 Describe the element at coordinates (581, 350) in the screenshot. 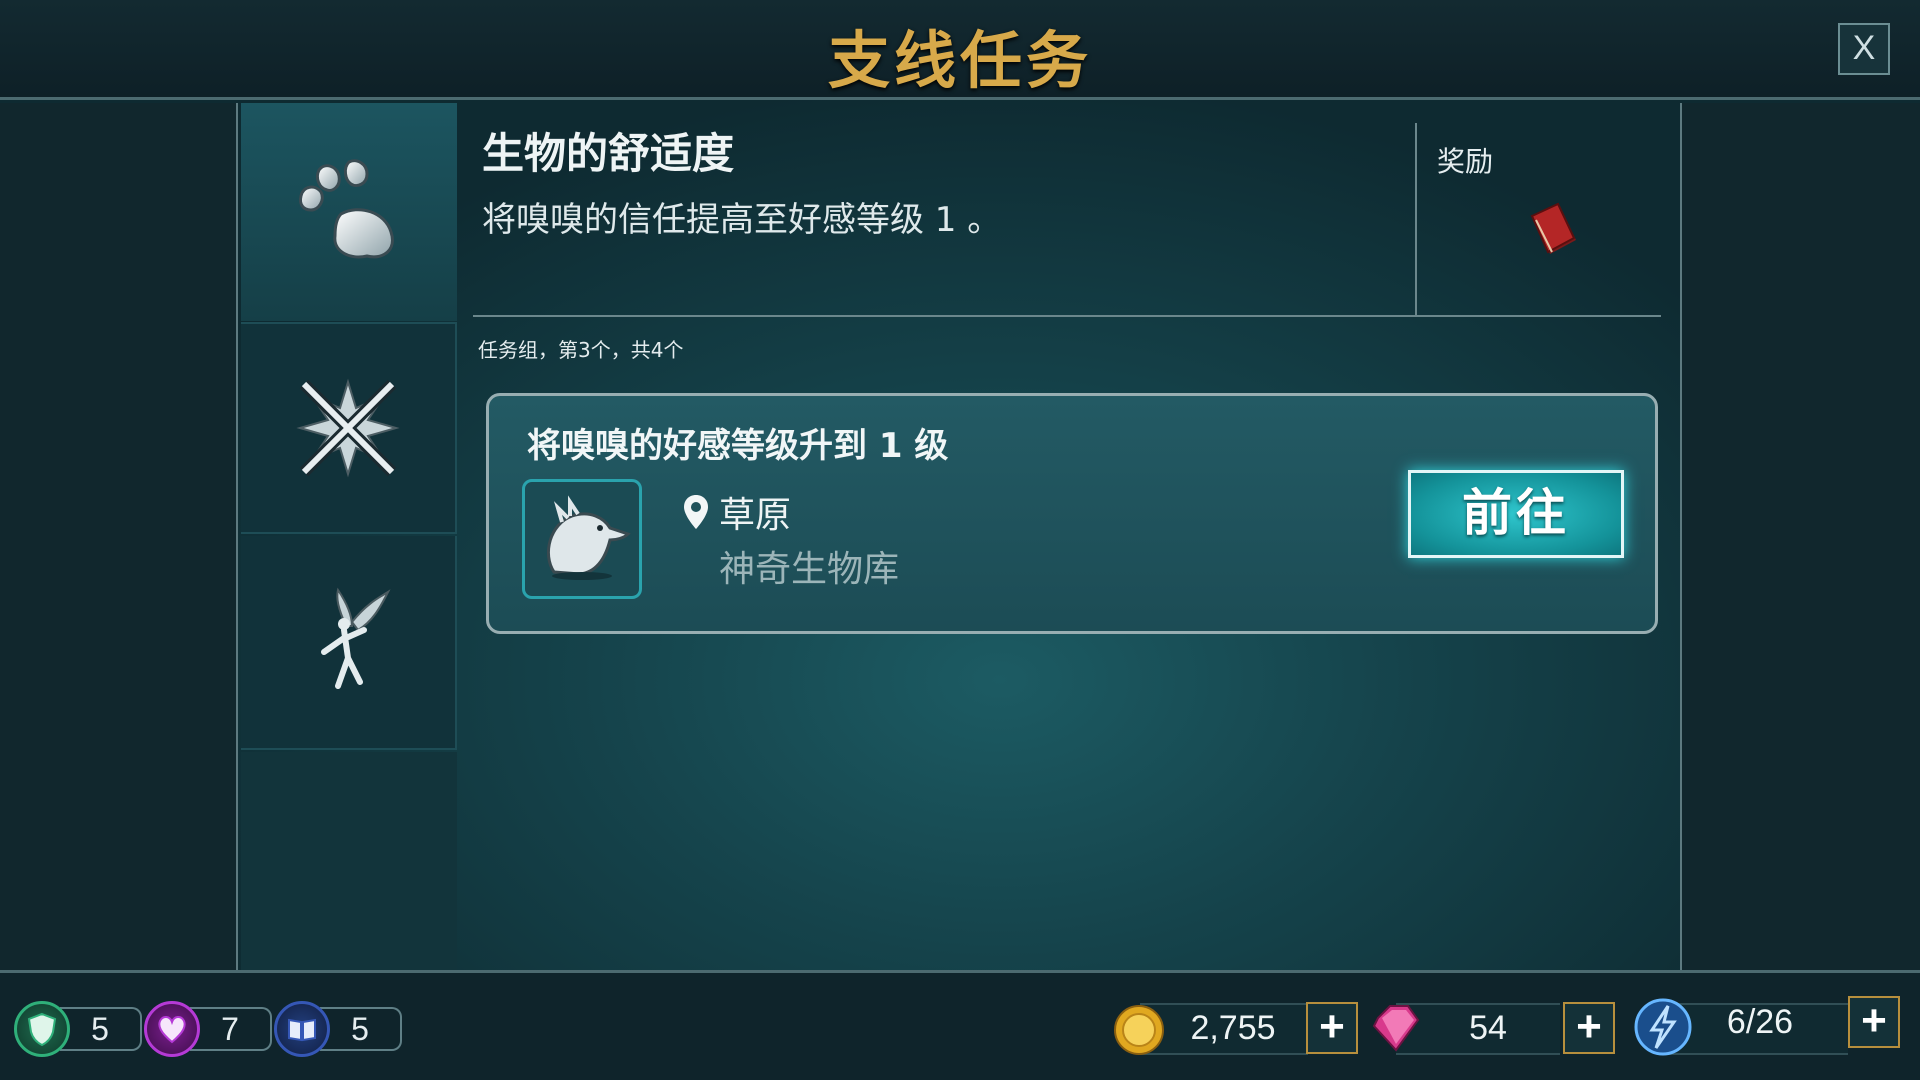

I see `quest-group-info: 任务组，第3个，共4个` at that location.